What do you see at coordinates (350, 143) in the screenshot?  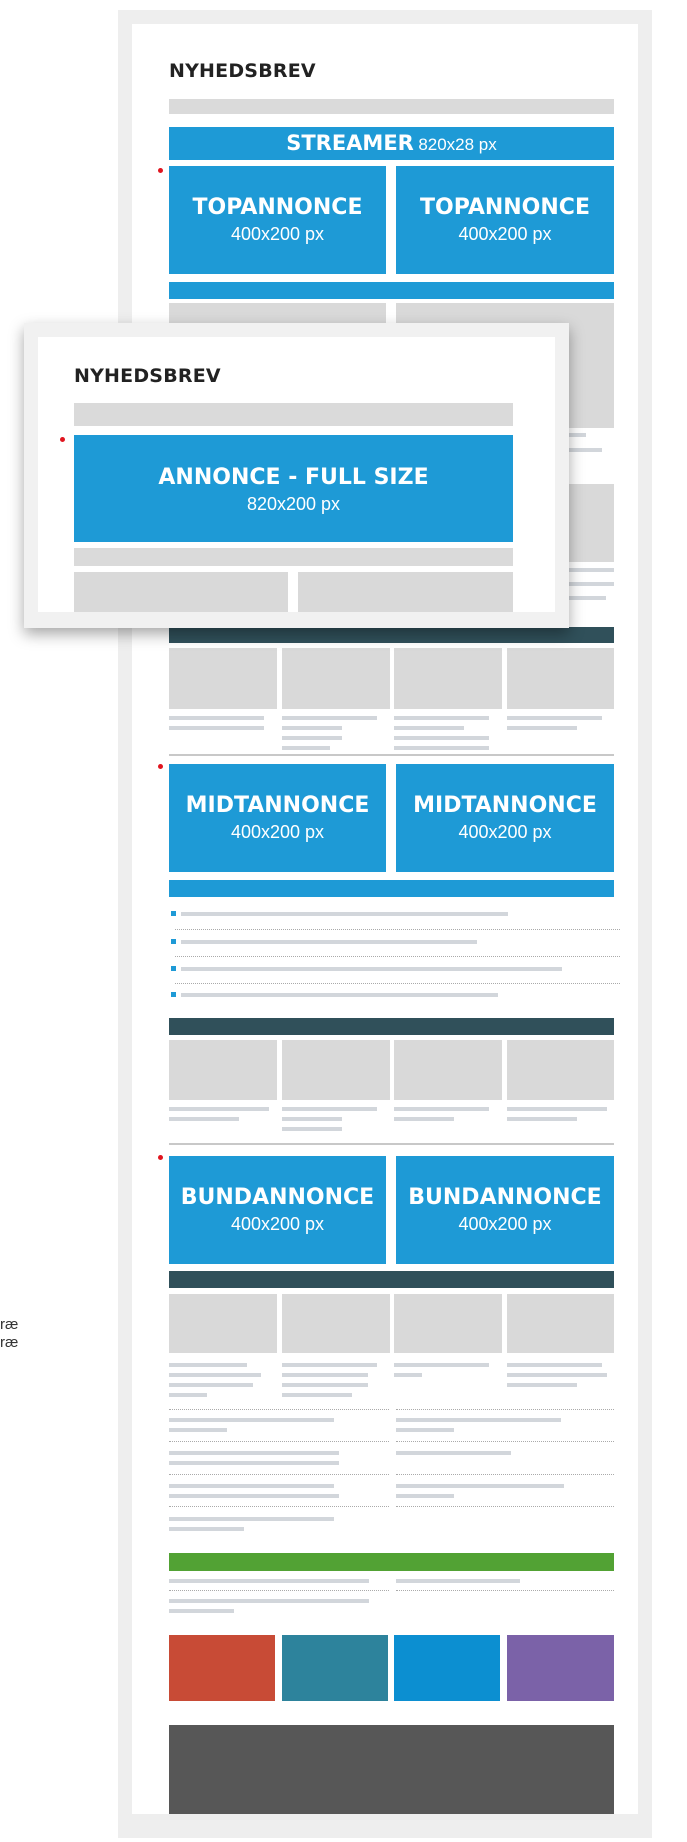 I see `streamer-label: STREAMER` at bounding box center [350, 143].